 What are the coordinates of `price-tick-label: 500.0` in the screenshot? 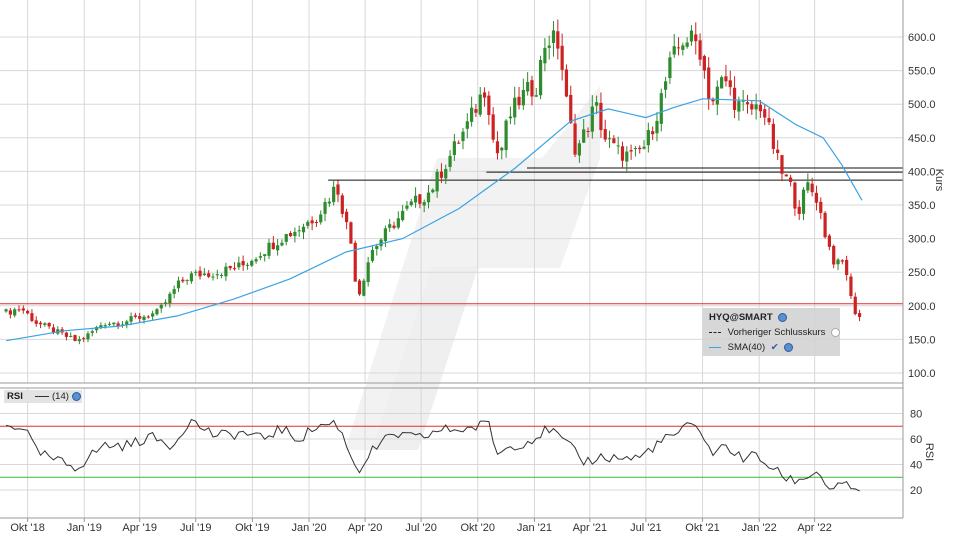 It's located at (922, 105).